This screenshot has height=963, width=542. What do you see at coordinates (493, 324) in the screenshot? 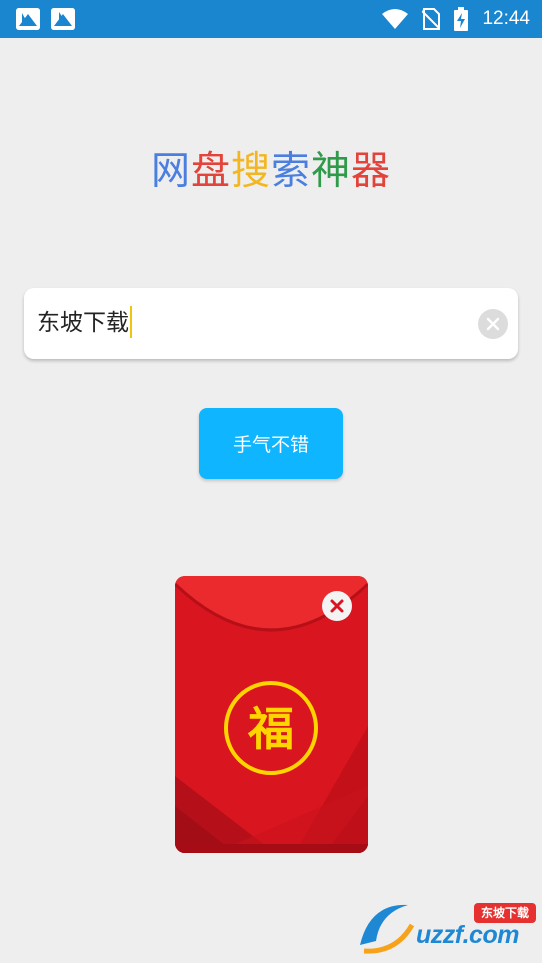
I see `clear-icon` at bounding box center [493, 324].